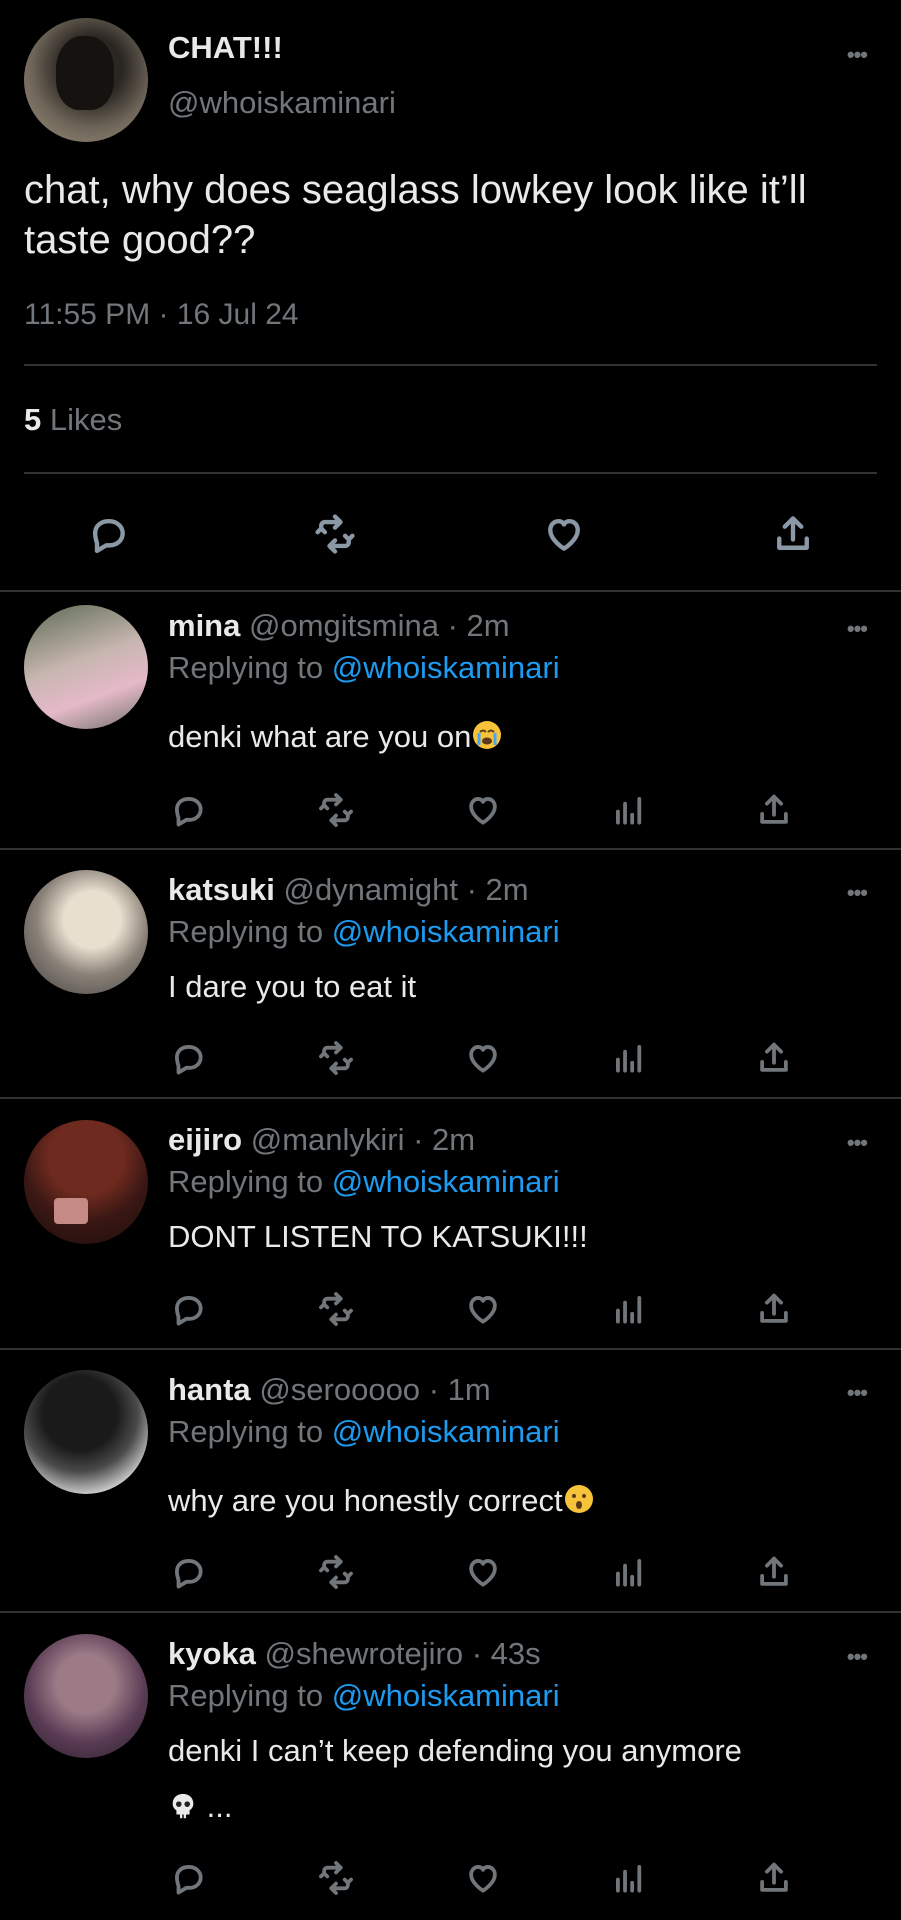 The image size is (901, 1920). I want to click on reply-name: hanta, so click(209, 1389).